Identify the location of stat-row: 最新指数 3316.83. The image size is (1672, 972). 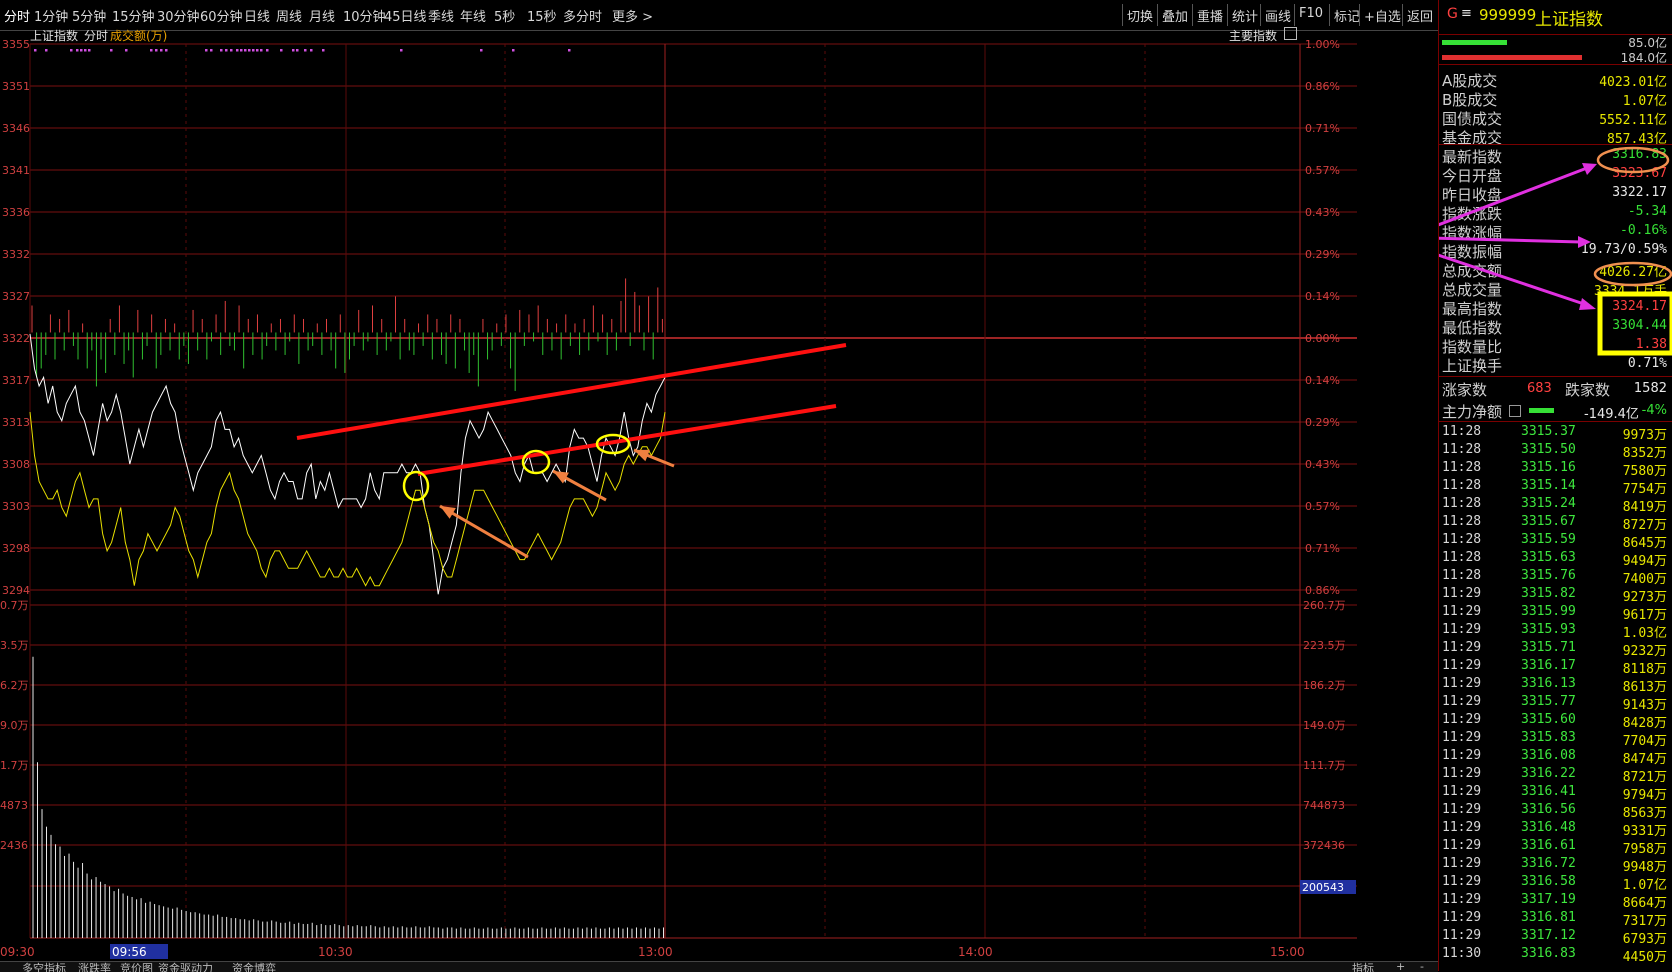
(1555, 156).